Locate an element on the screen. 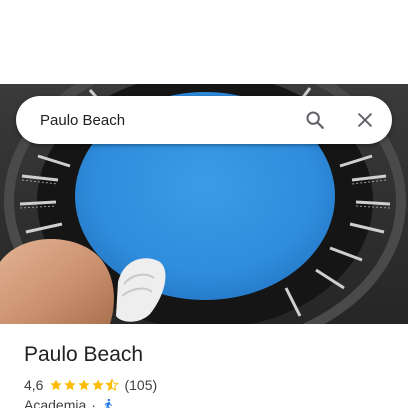 Image resolution: width=408 pixels, height=408 pixels. place-name: Paulo Beach is located at coordinates (84, 354).